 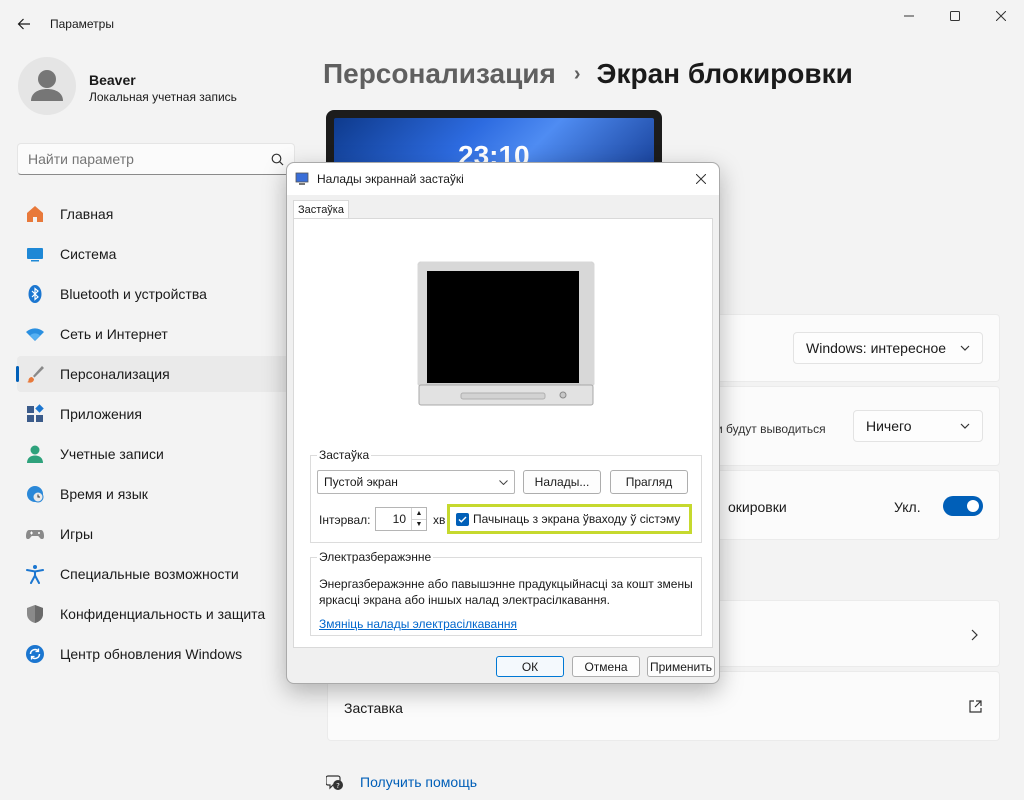 What do you see at coordinates (771, 429) in the screenshot?
I see `status-description: и будут выводиться` at bounding box center [771, 429].